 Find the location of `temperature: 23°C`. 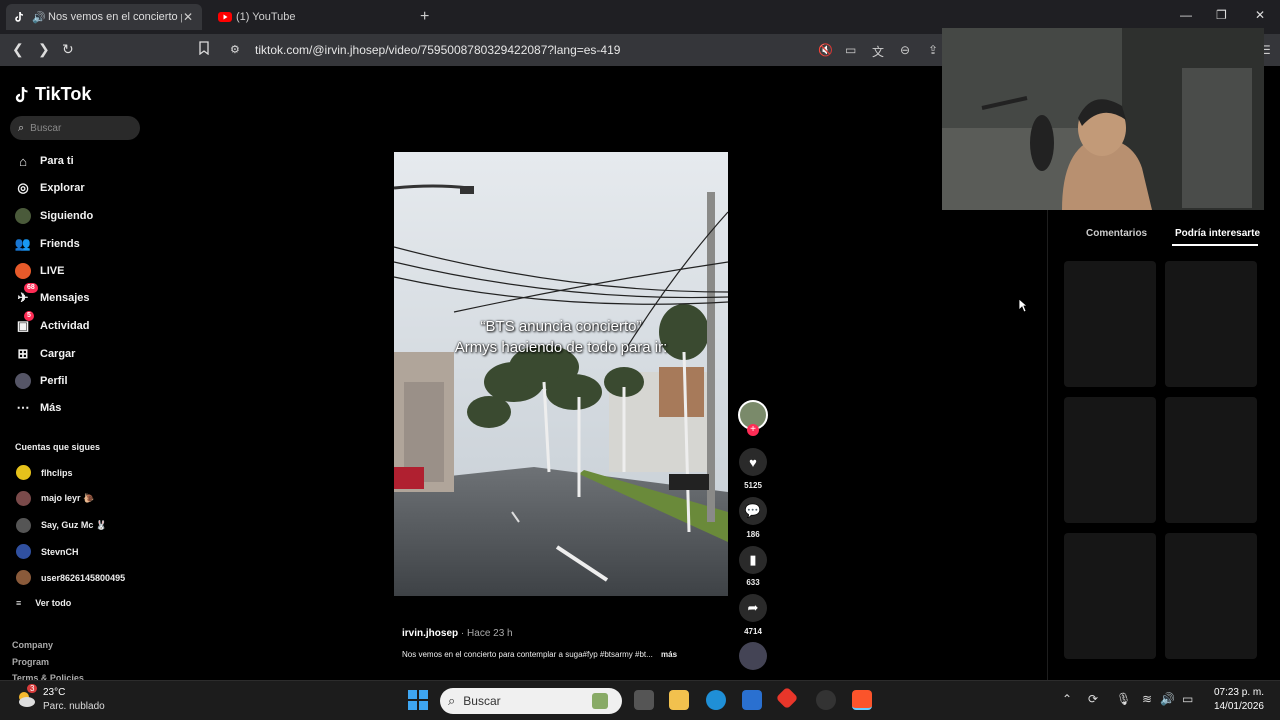

temperature: 23°C is located at coordinates (54, 692).